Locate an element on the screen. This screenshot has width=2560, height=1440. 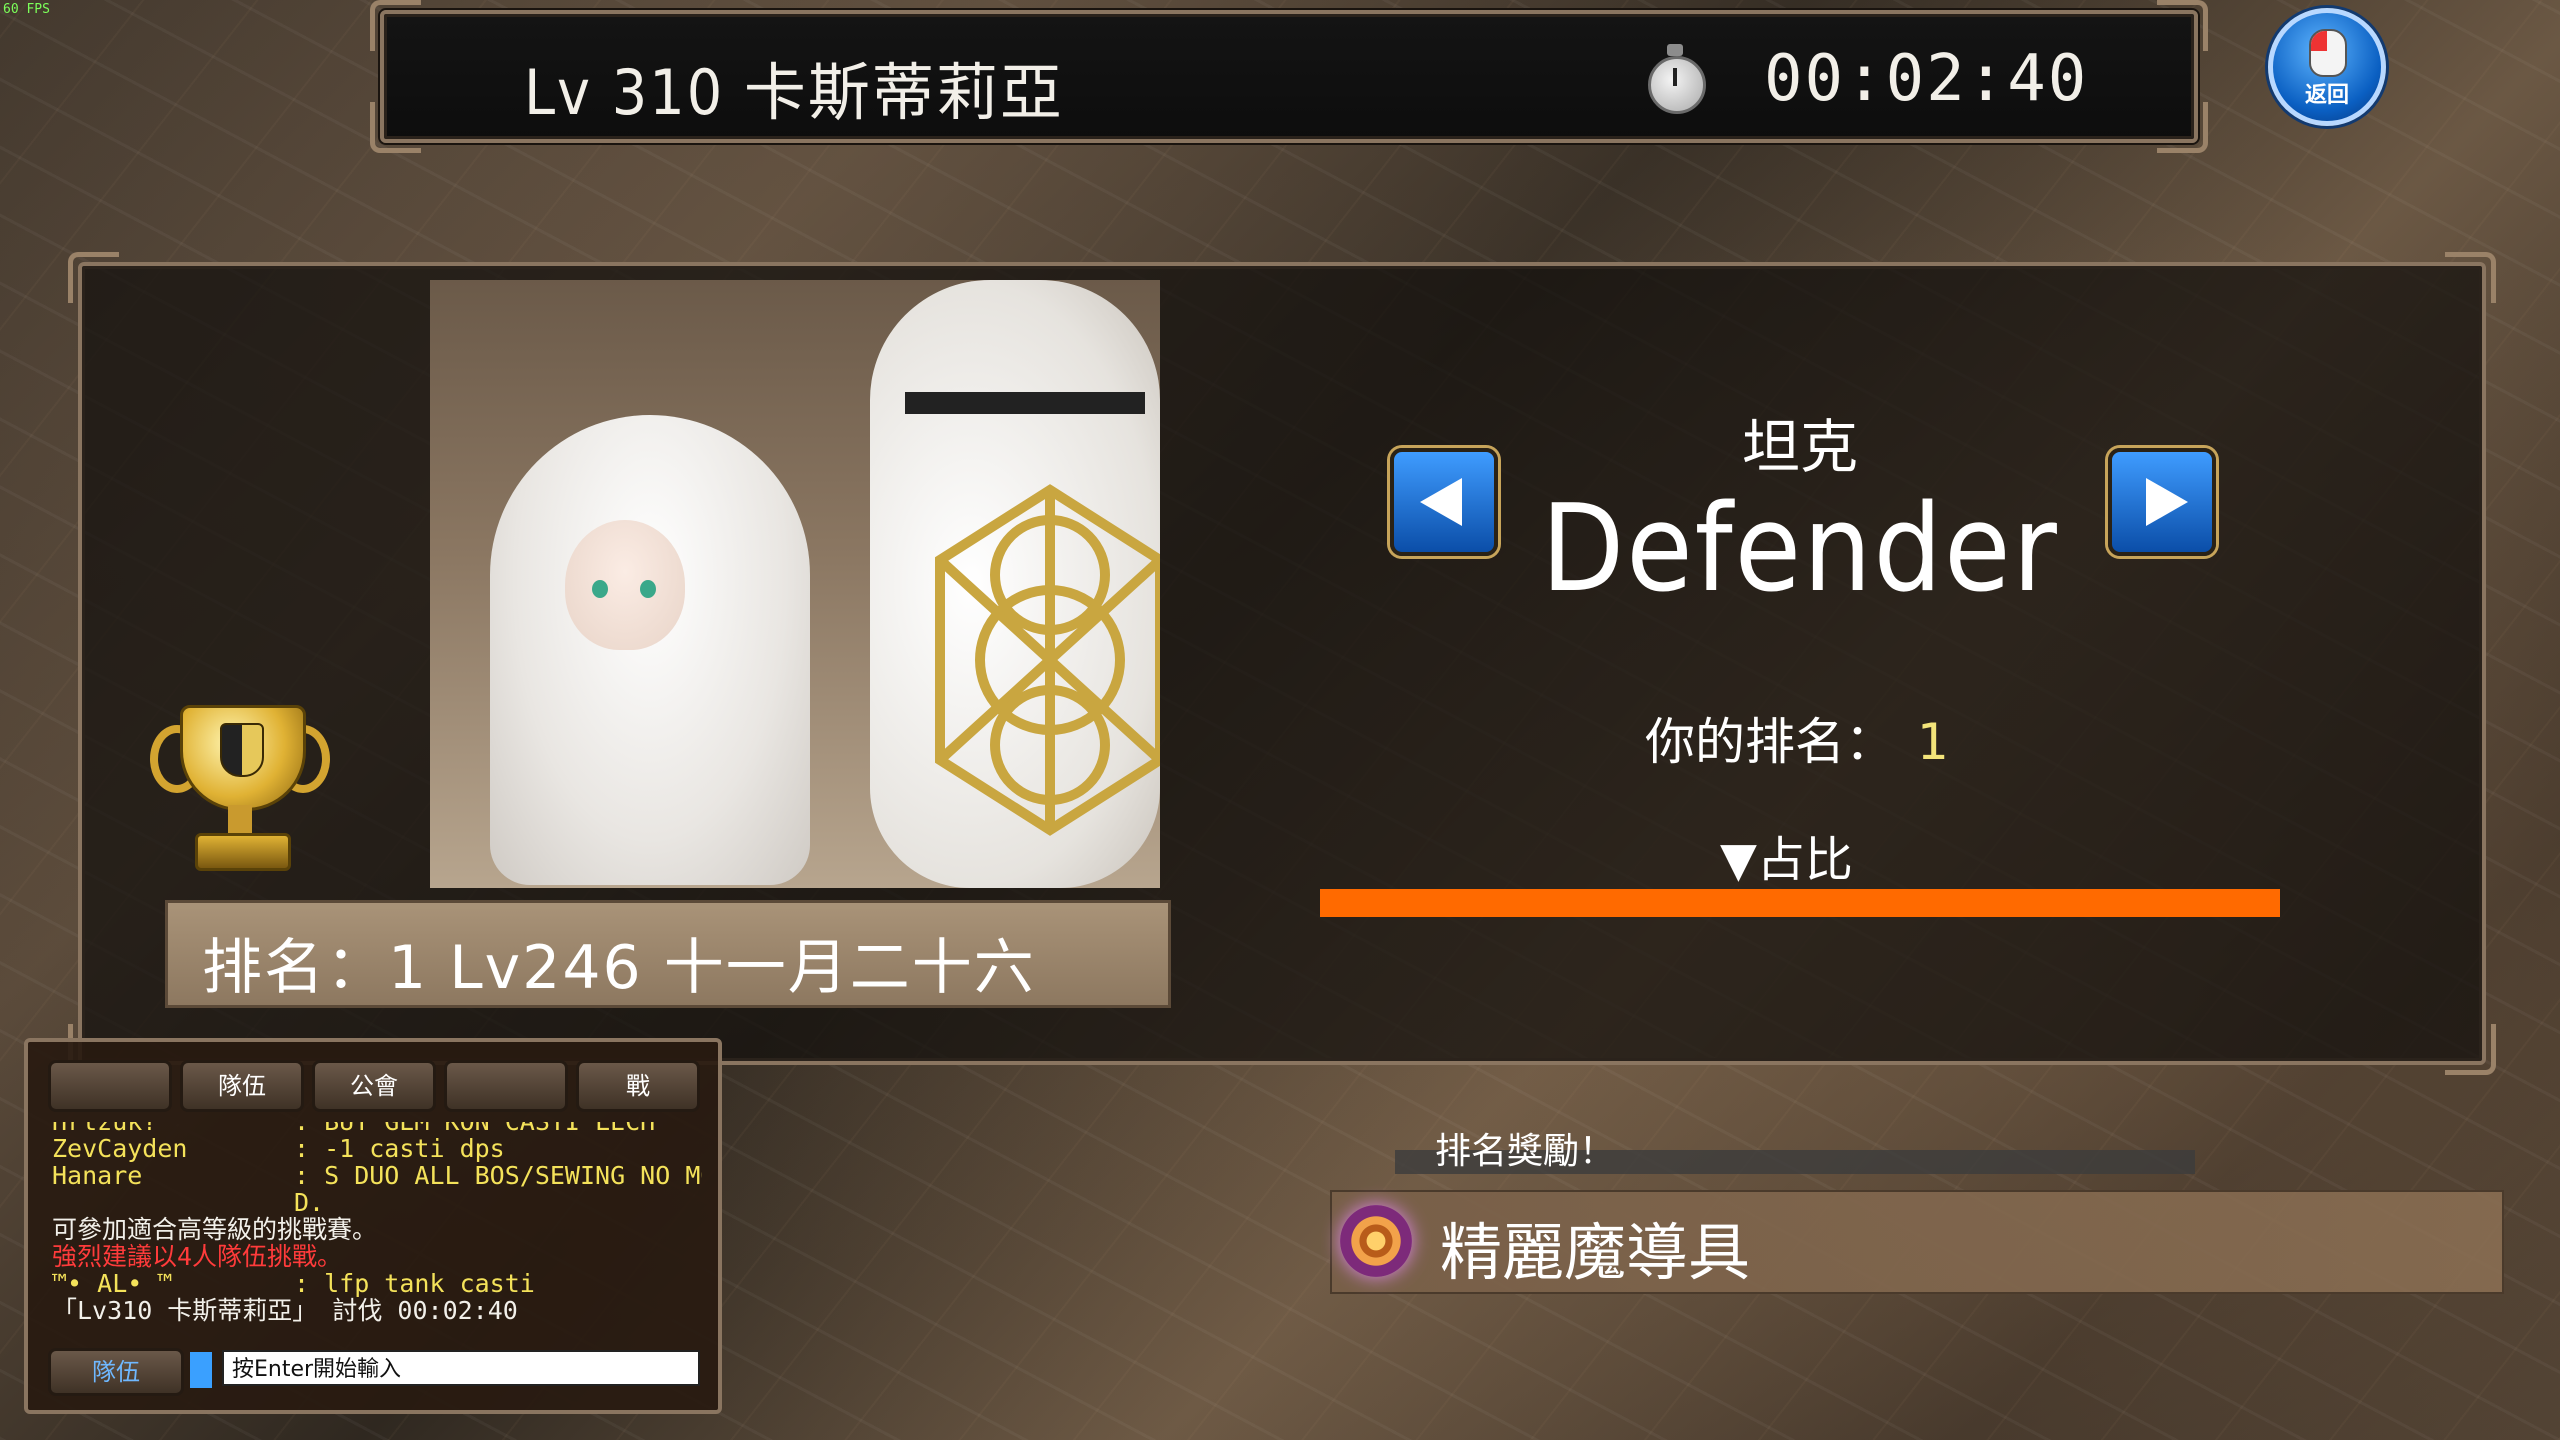
chat-text: : -1 casti dps is located at coordinates (399, 1148).